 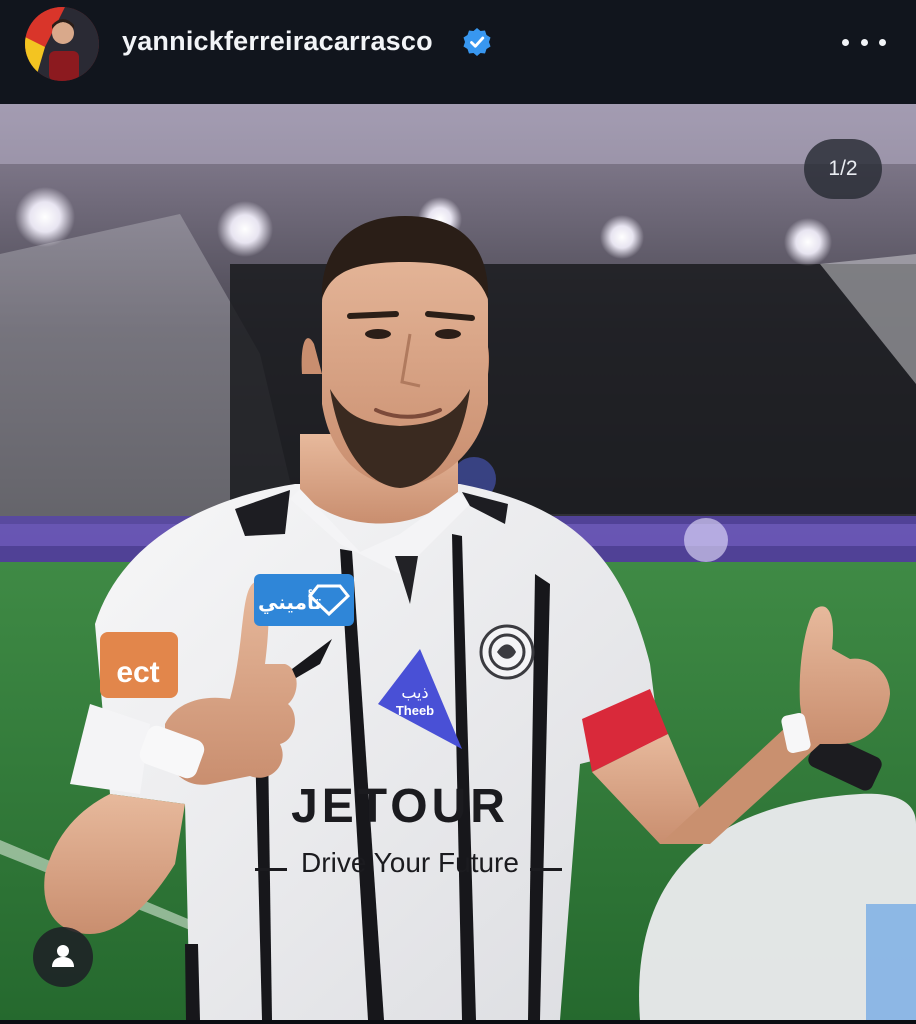 I want to click on sleeve-sponsor-text: ect, so click(x=137, y=672).